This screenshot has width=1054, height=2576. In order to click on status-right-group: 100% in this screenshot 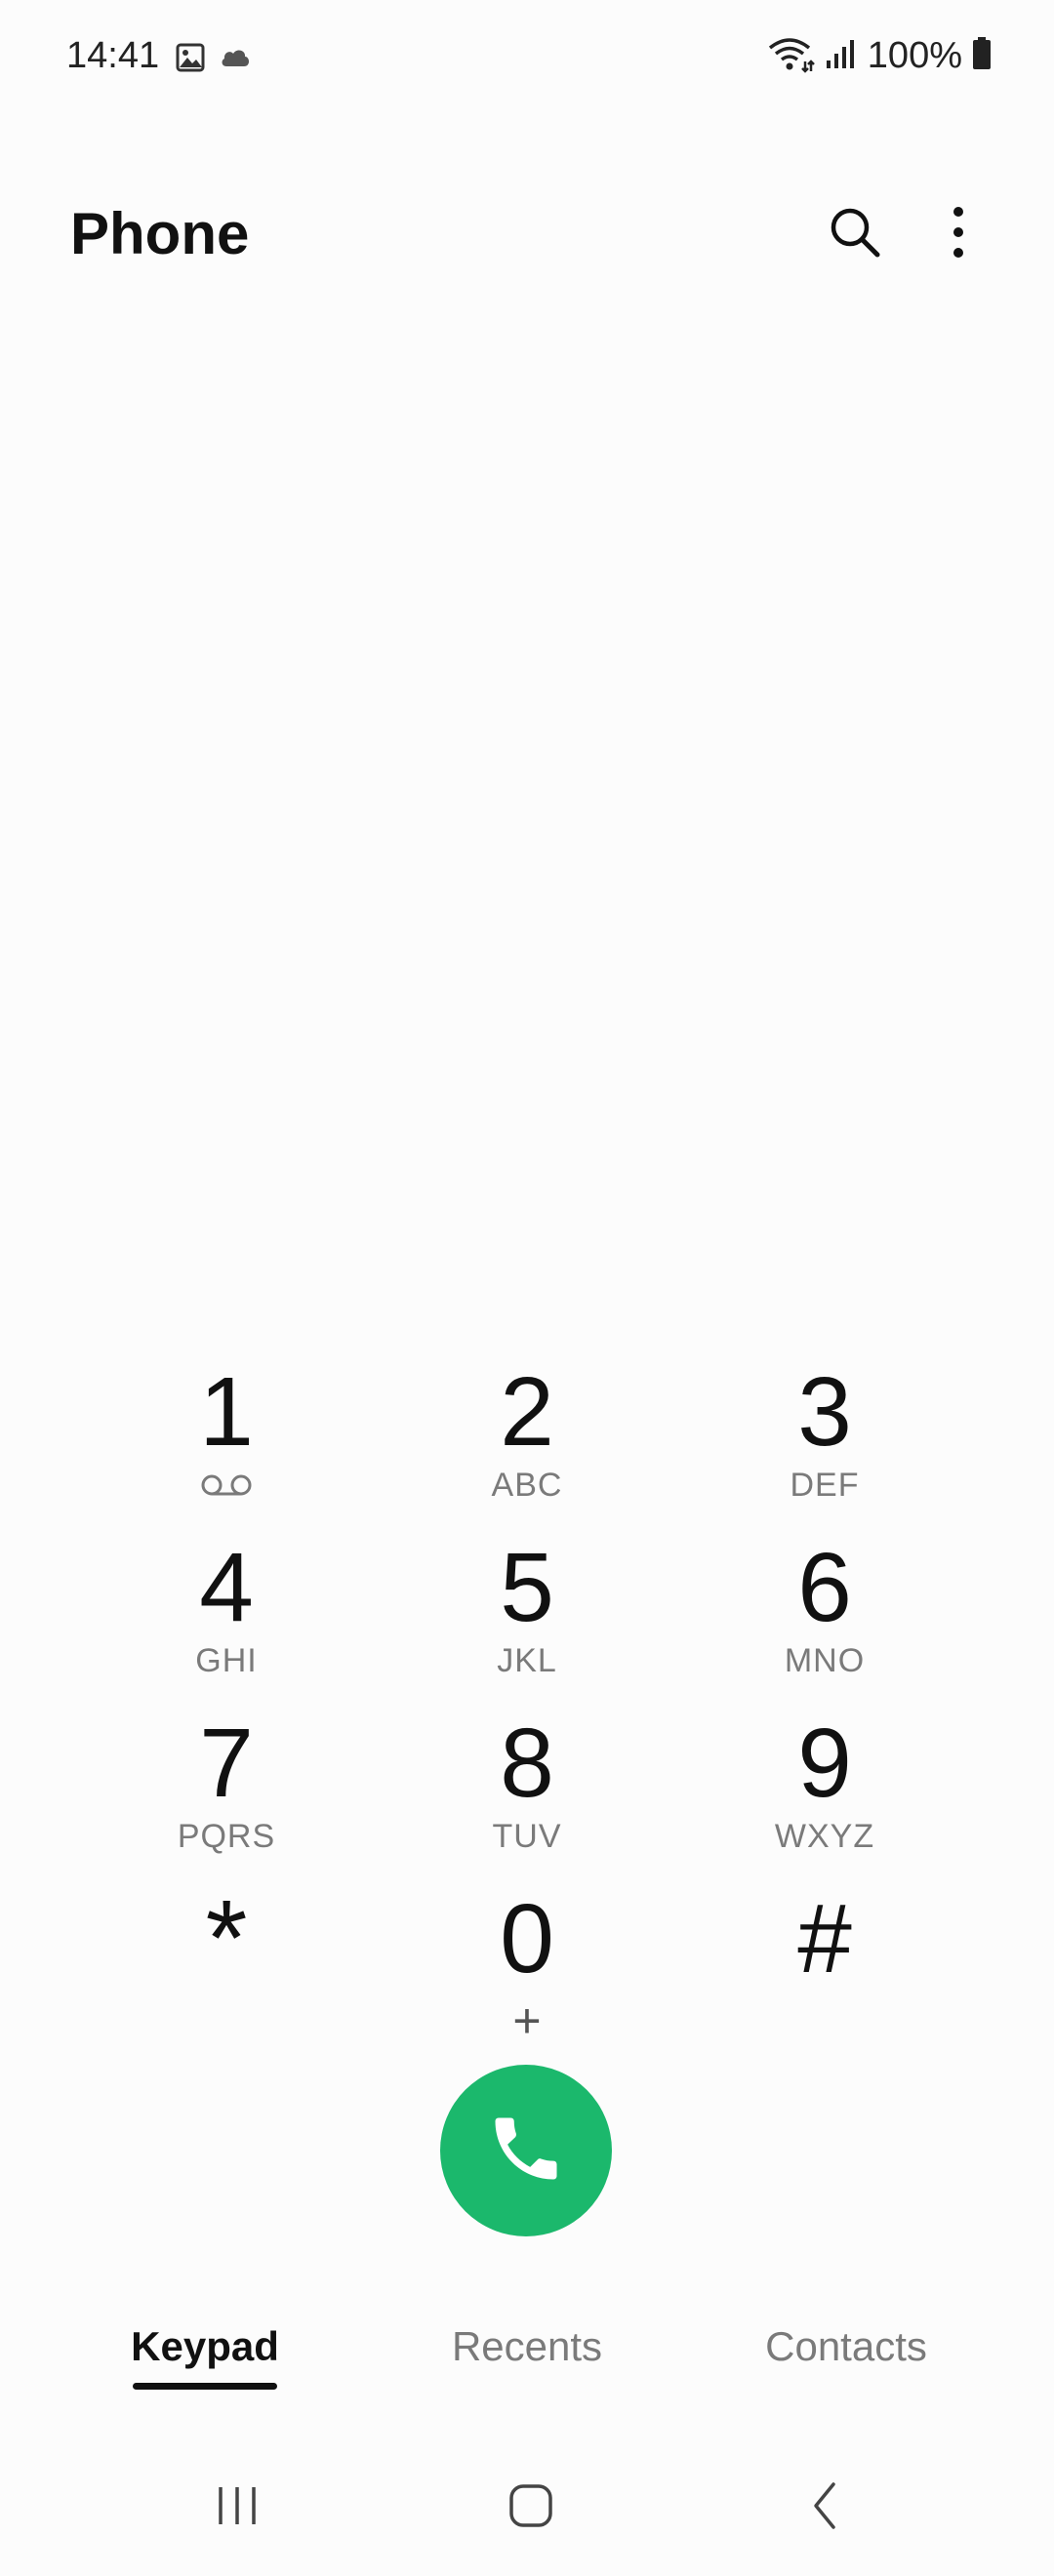, I will do `click(879, 55)`.